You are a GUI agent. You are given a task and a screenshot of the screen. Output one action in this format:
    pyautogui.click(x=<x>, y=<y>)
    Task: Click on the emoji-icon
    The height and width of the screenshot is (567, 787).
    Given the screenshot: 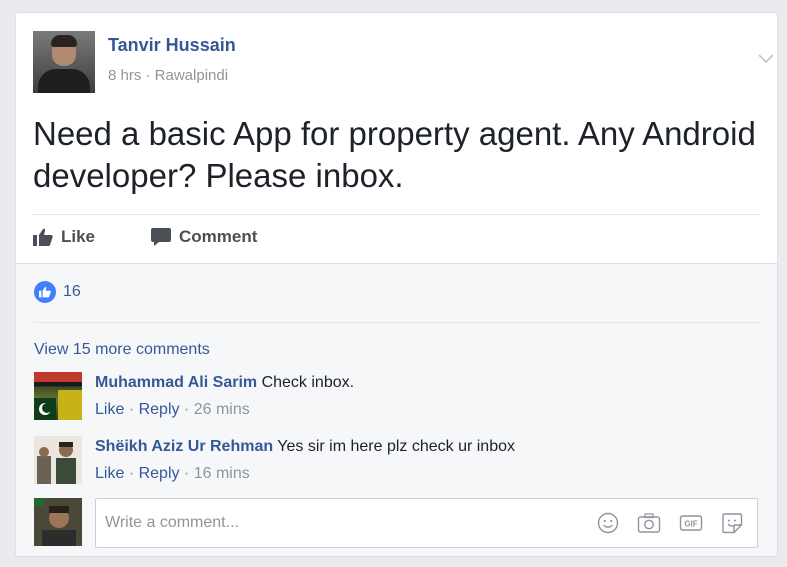 What is the action you would take?
    pyautogui.click(x=608, y=523)
    